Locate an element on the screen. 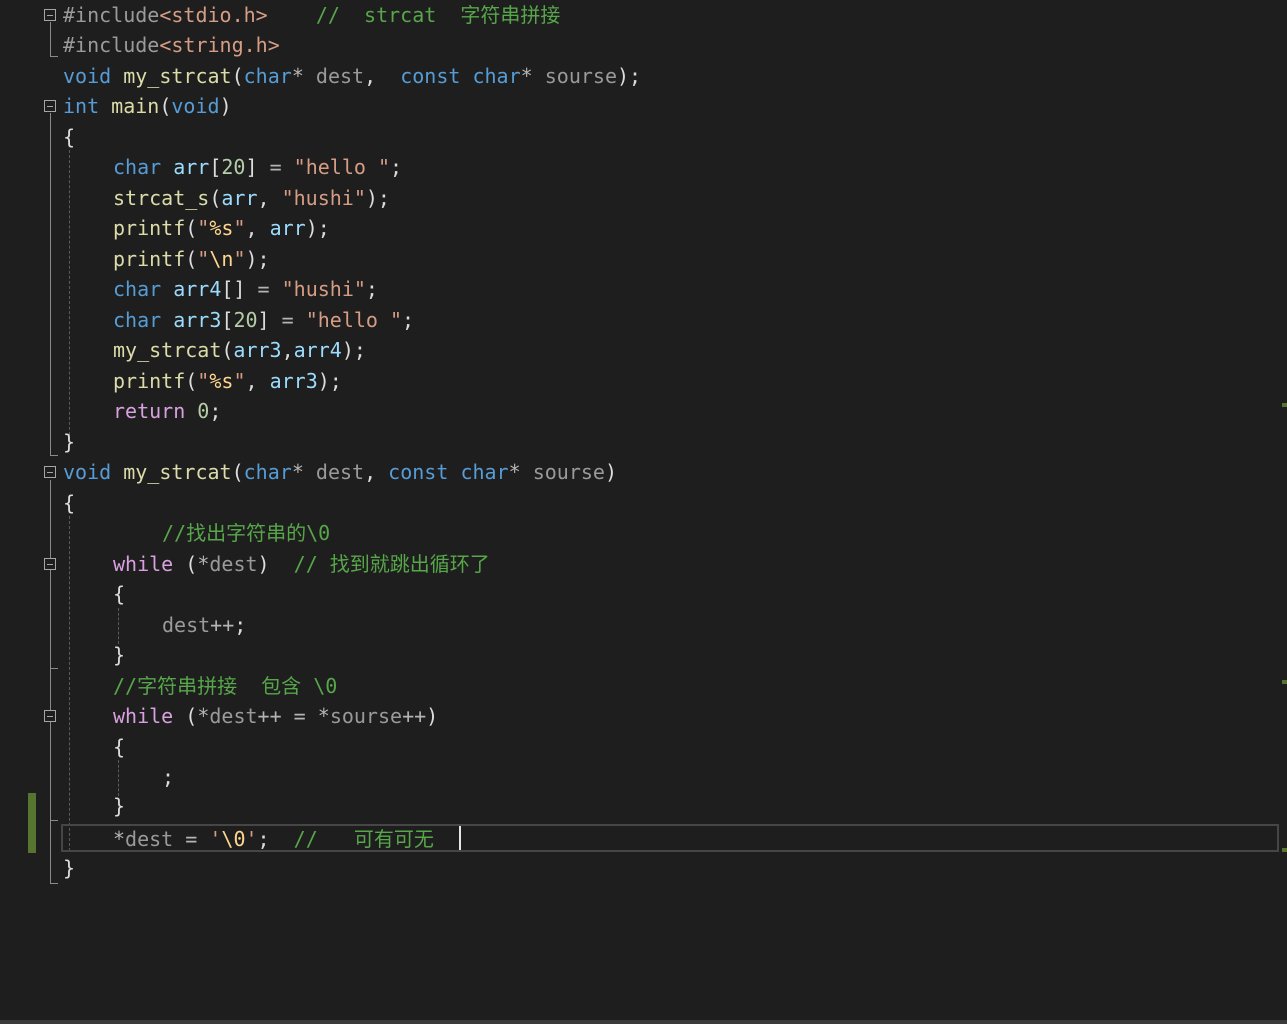 The width and height of the screenshot is (1287, 1024). fold-line is located at coordinates (54, 883).